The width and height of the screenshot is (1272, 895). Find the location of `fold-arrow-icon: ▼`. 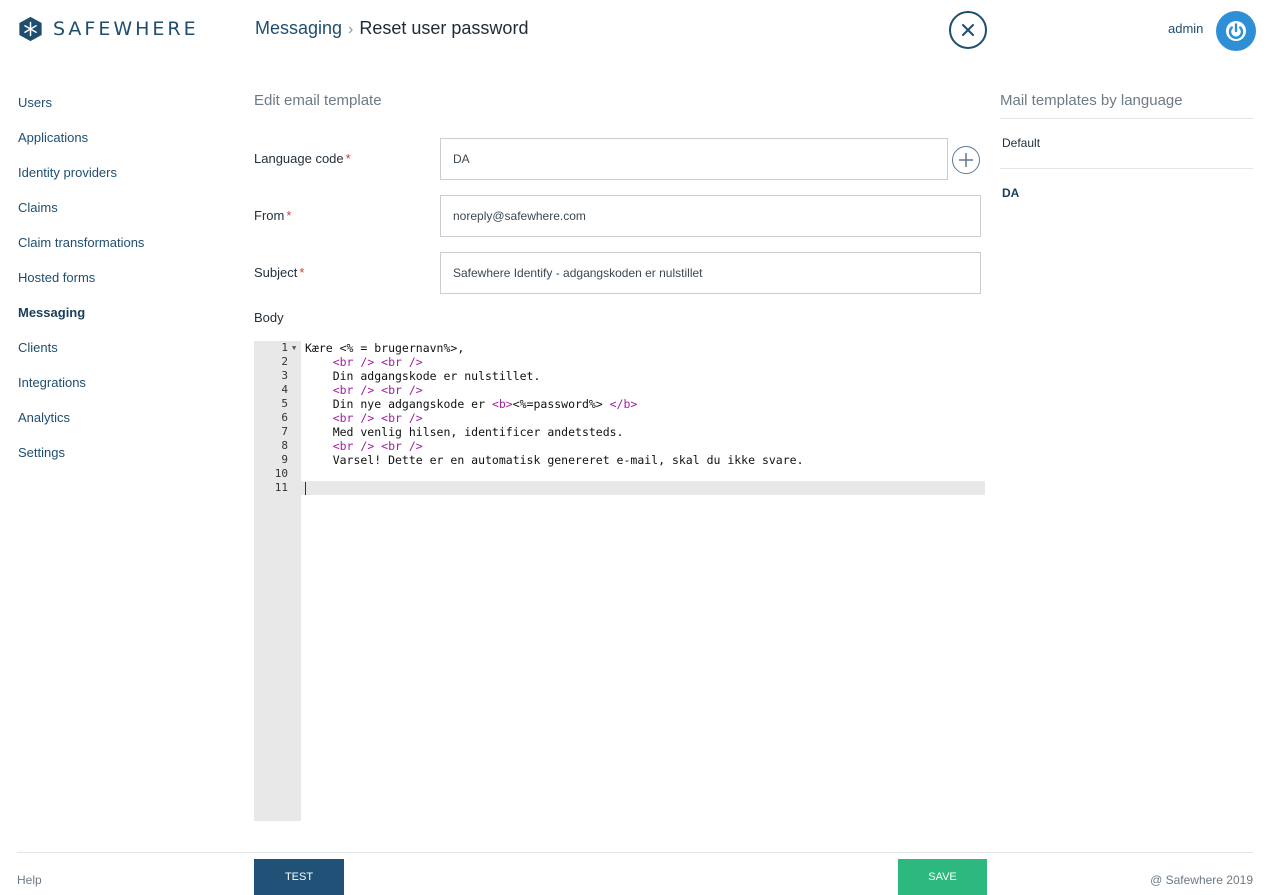

fold-arrow-icon: ▼ is located at coordinates (294, 348).